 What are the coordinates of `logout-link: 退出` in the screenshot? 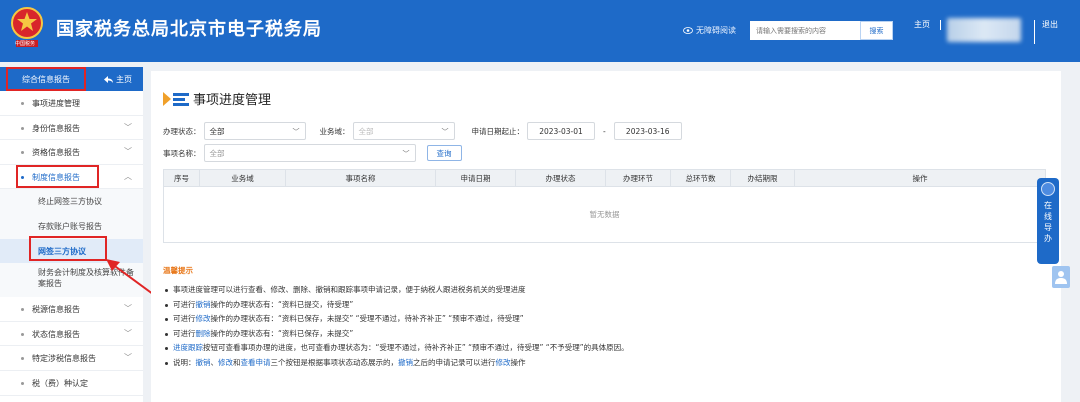 It's located at (1050, 24).